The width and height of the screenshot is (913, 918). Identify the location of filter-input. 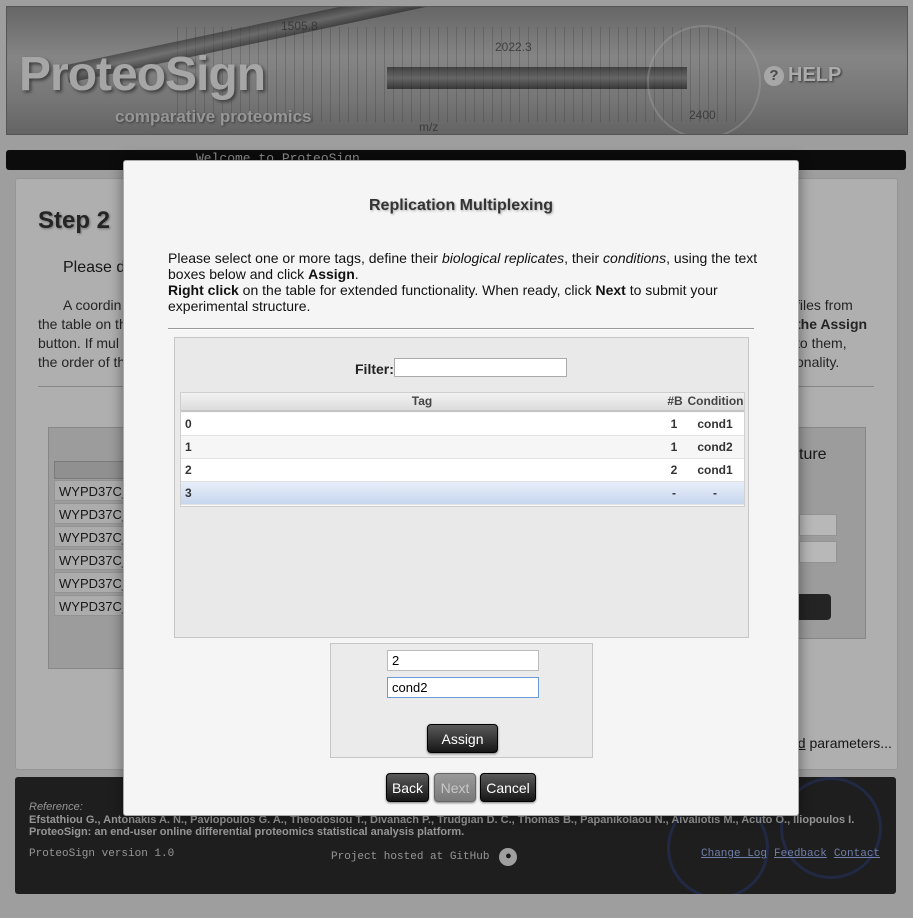
(480, 367).